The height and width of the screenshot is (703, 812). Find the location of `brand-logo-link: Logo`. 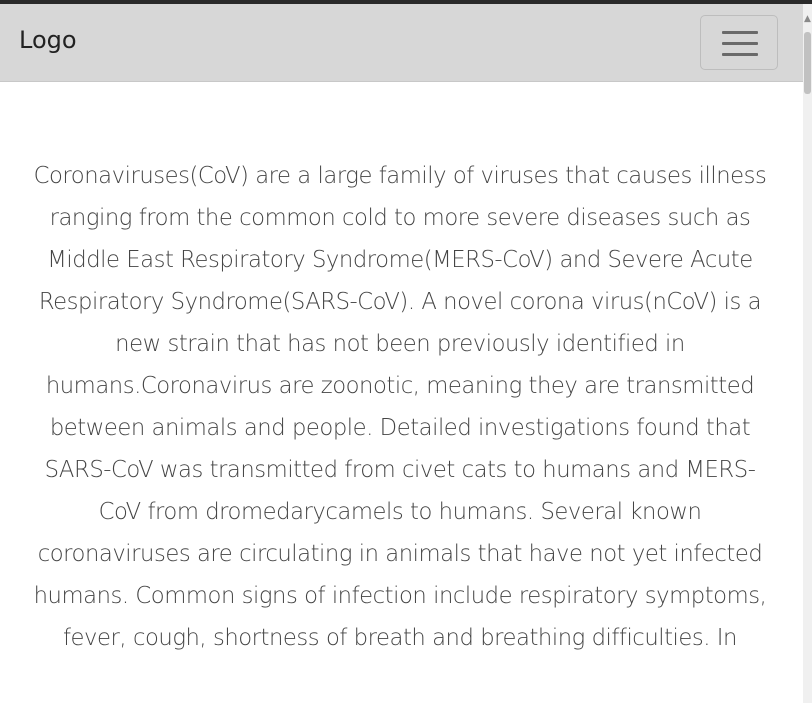

brand-logo-link: Logo is located at coordinates (48, 40).